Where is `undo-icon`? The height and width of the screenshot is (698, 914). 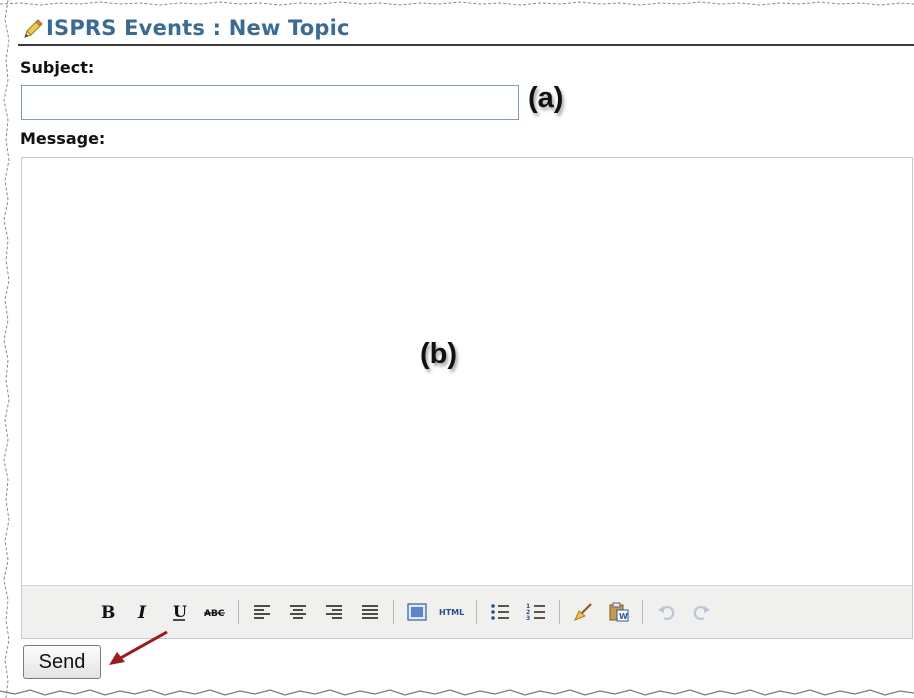
undo-icon is located at coordinates (666, 613).